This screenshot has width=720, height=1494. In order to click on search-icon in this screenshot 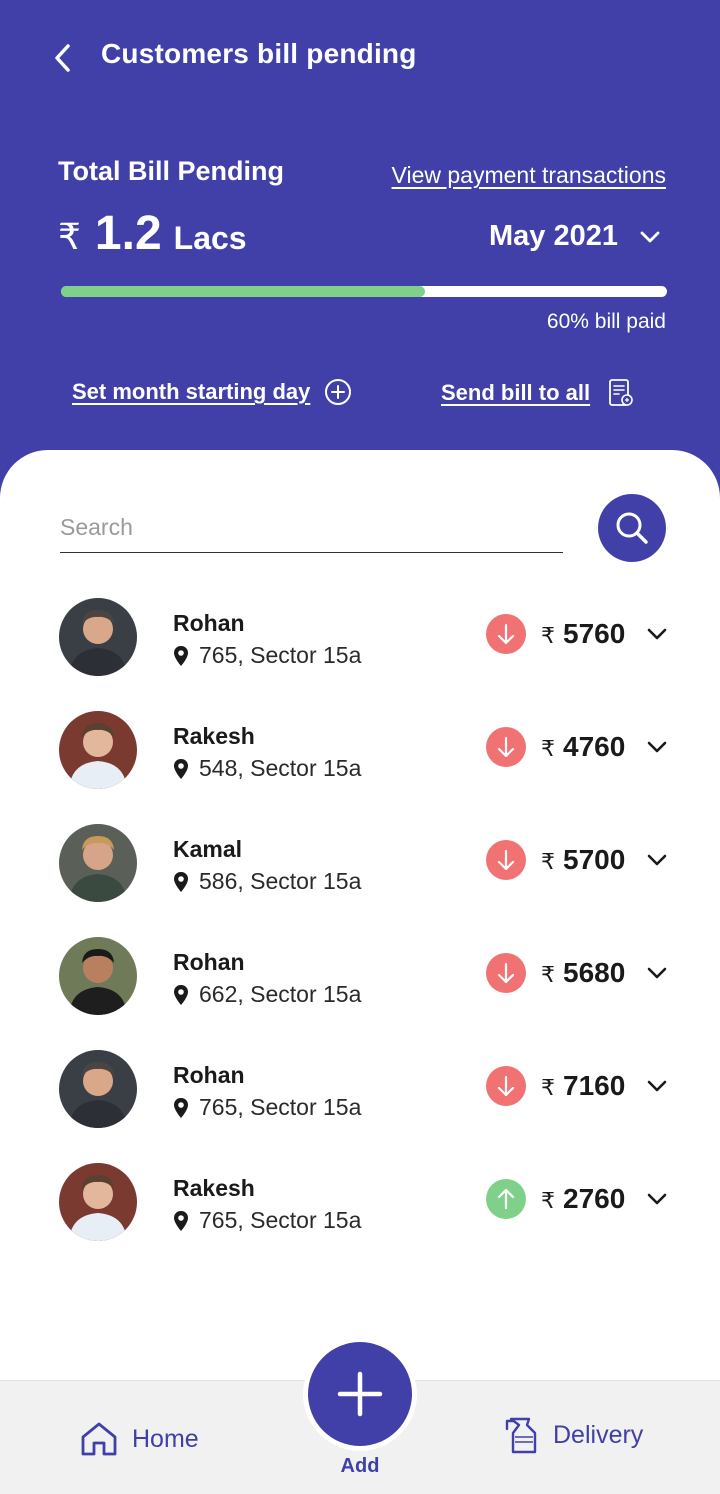, I will do `click(632, 528)`.